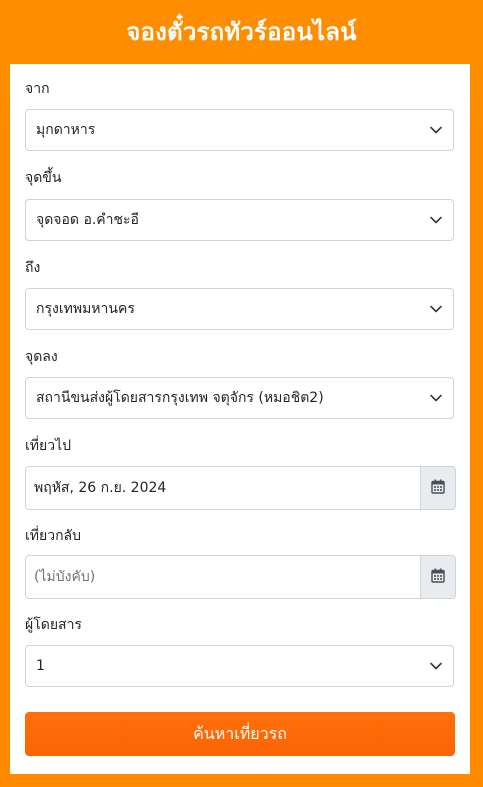 This screenshot has width=483, height=787. I want to click on passengers-select-value: 1, so click(40, 666).